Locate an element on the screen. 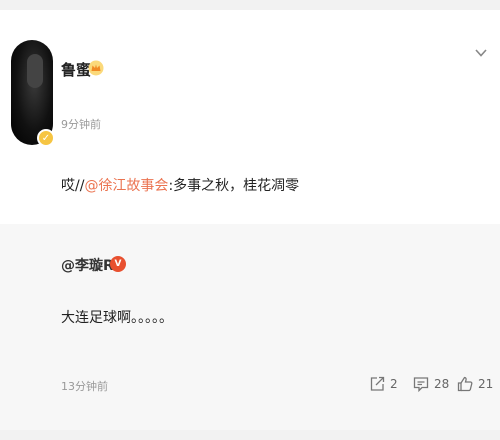  username: 鲁蜜 is located at coordinates (76, 69).